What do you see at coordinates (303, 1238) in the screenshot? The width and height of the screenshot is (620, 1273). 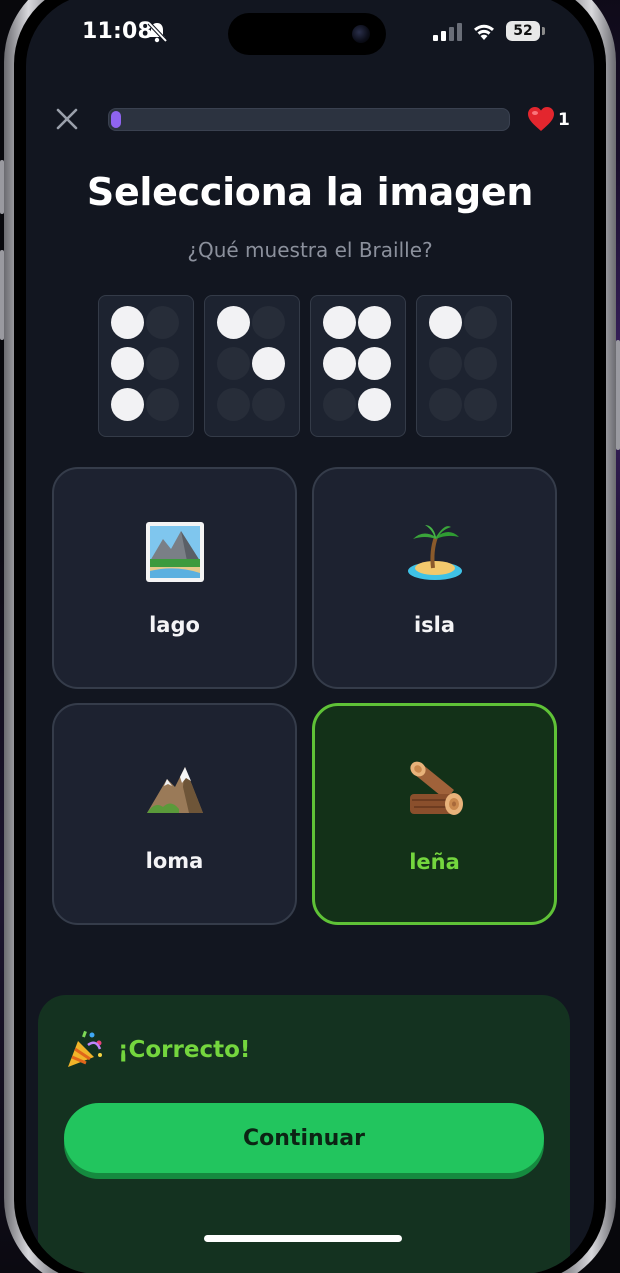 I see `home-indicator` at bounding box center [303, 1238].